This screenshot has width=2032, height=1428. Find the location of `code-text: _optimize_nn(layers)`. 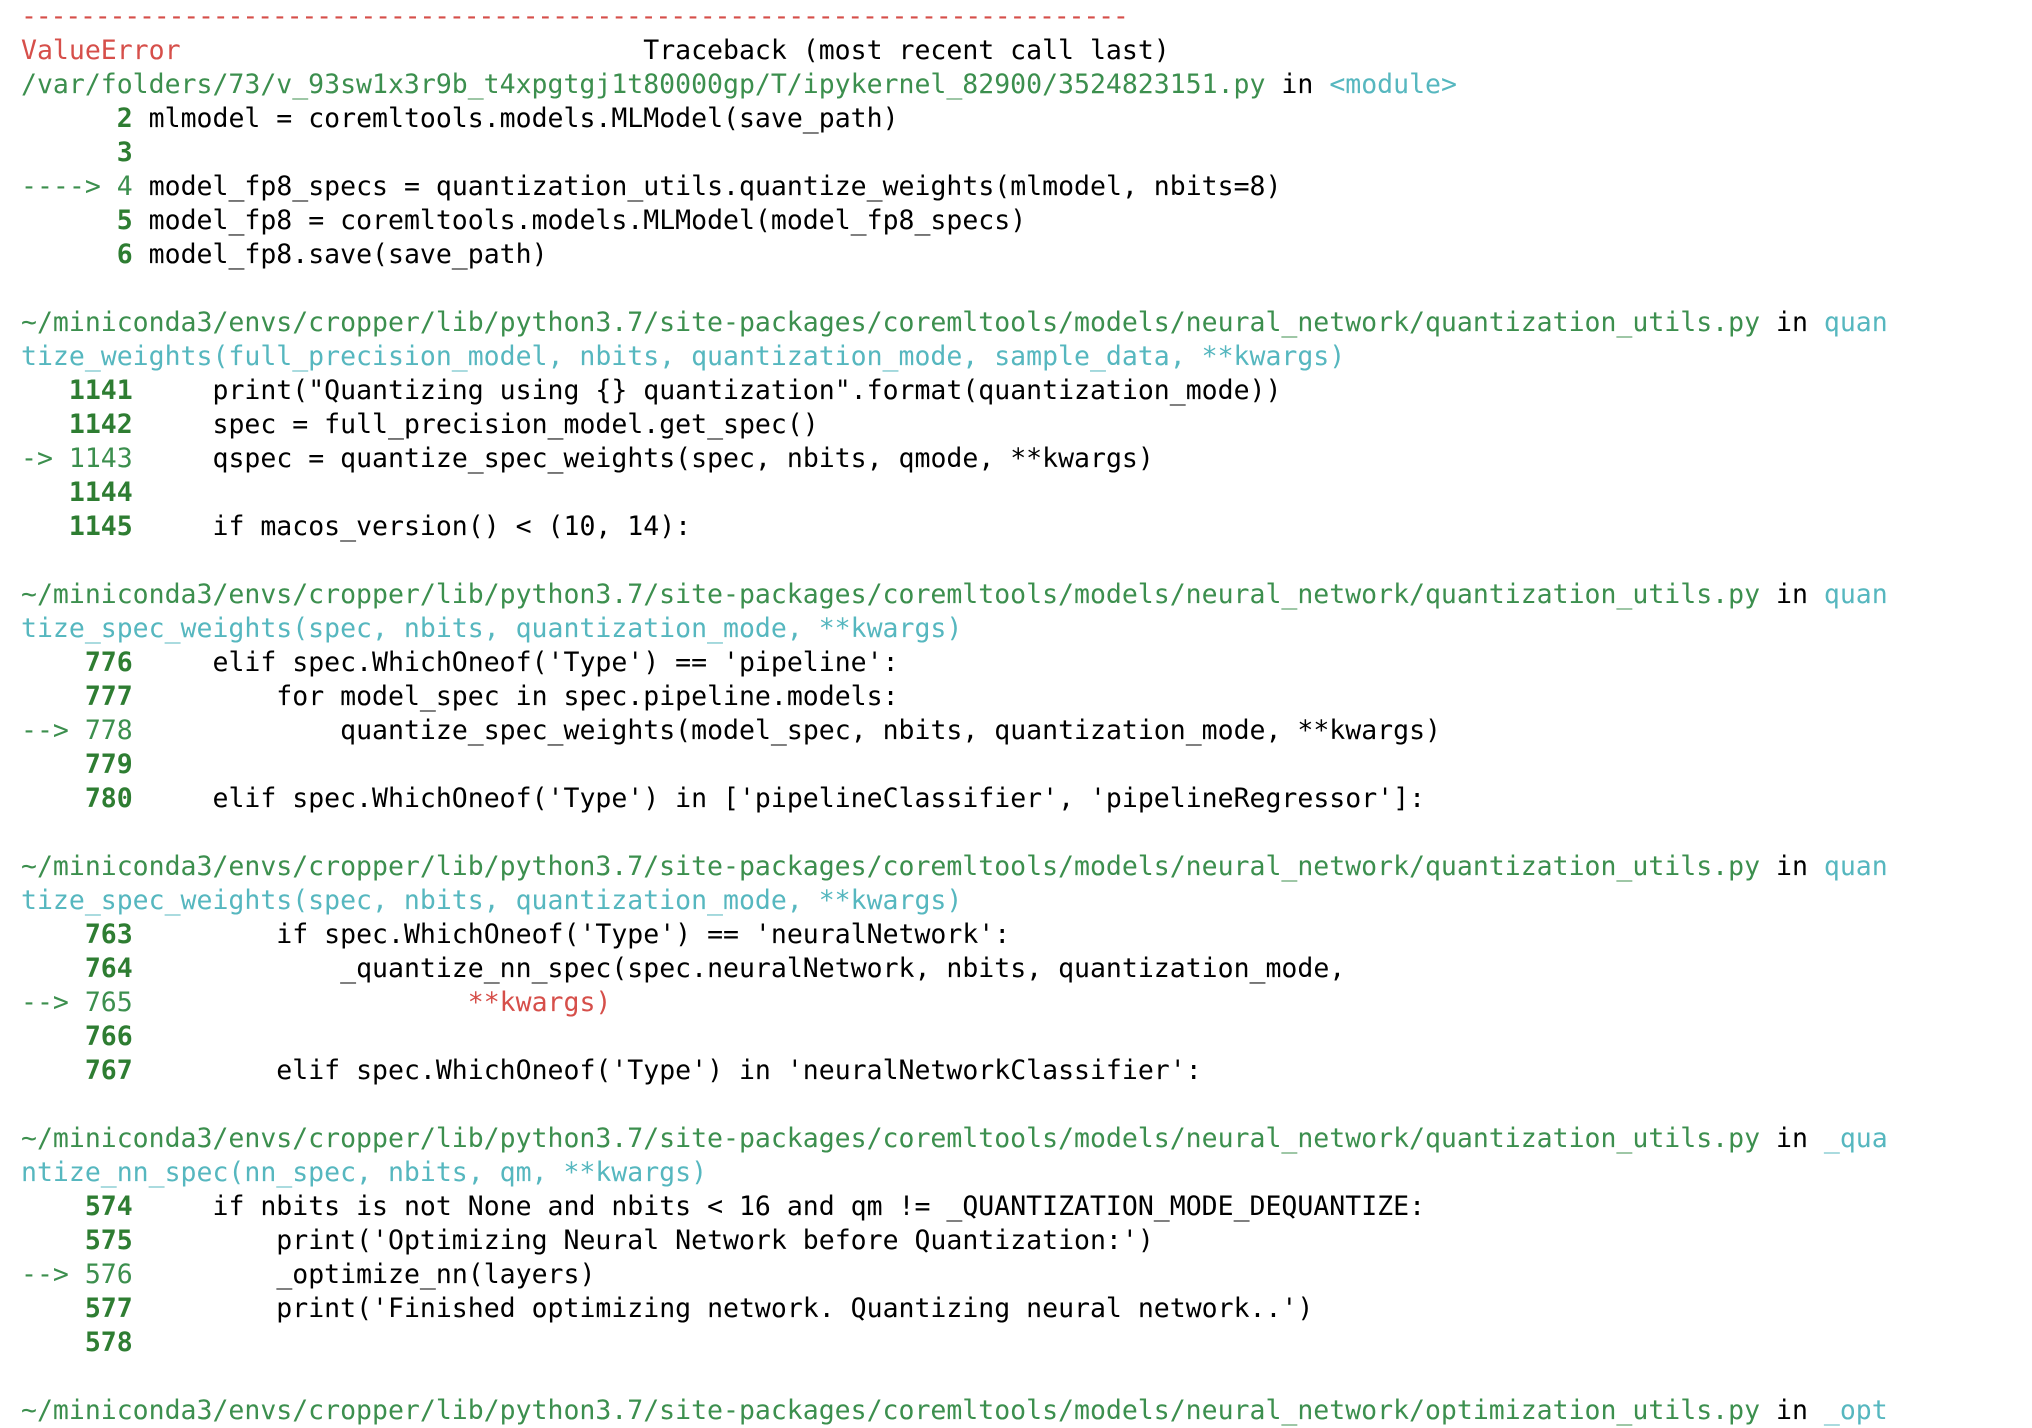

code-text: _optimize_nn(layers) is located at coordinates (372, 1274).